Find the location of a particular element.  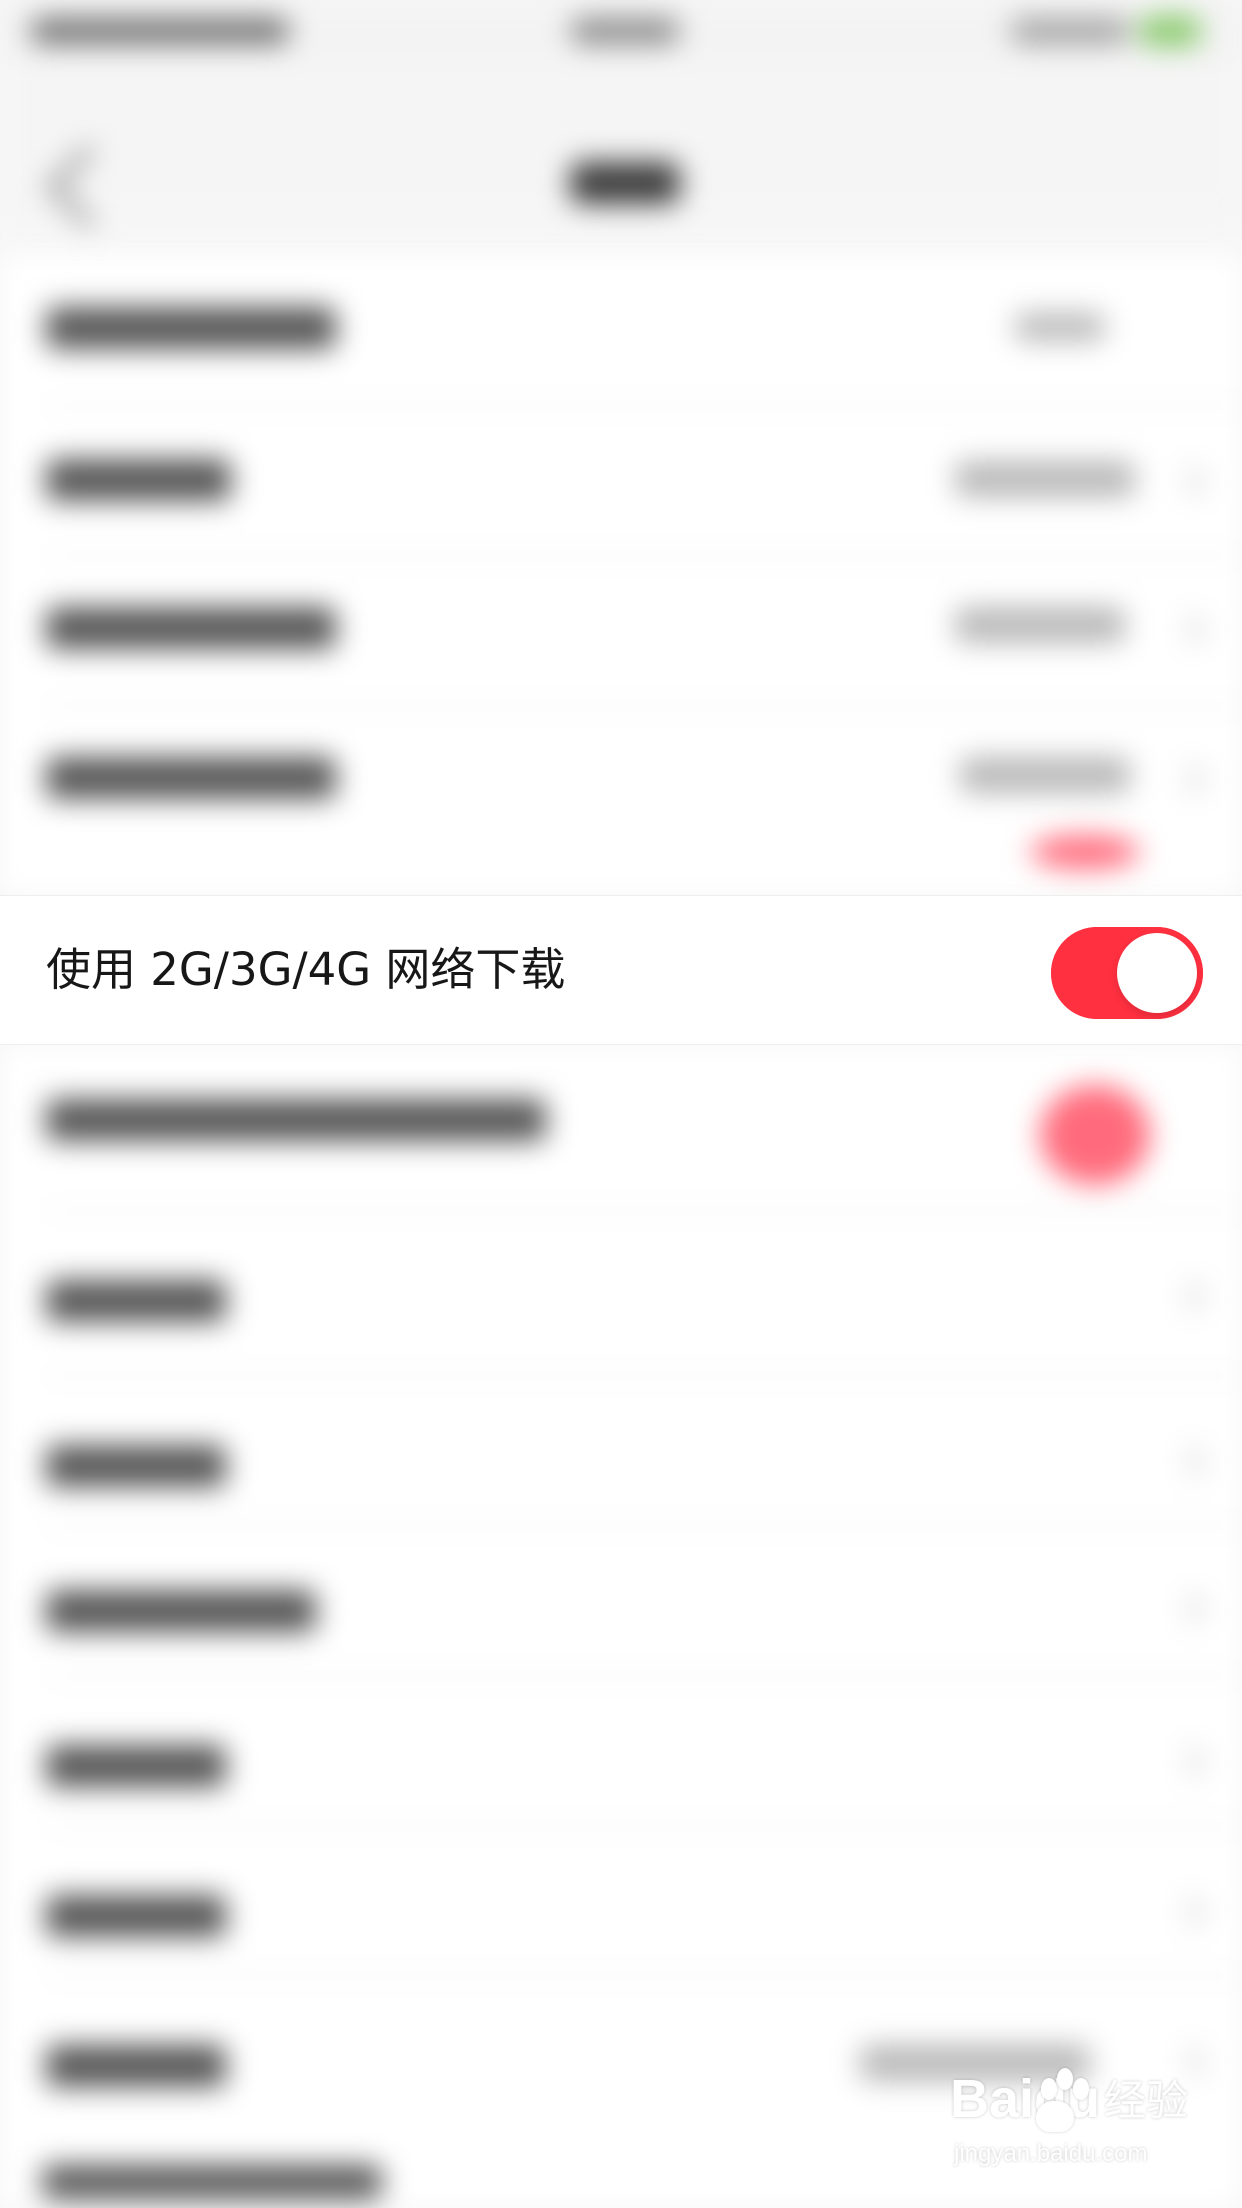

status-bar is located at coordinates (621, 31).